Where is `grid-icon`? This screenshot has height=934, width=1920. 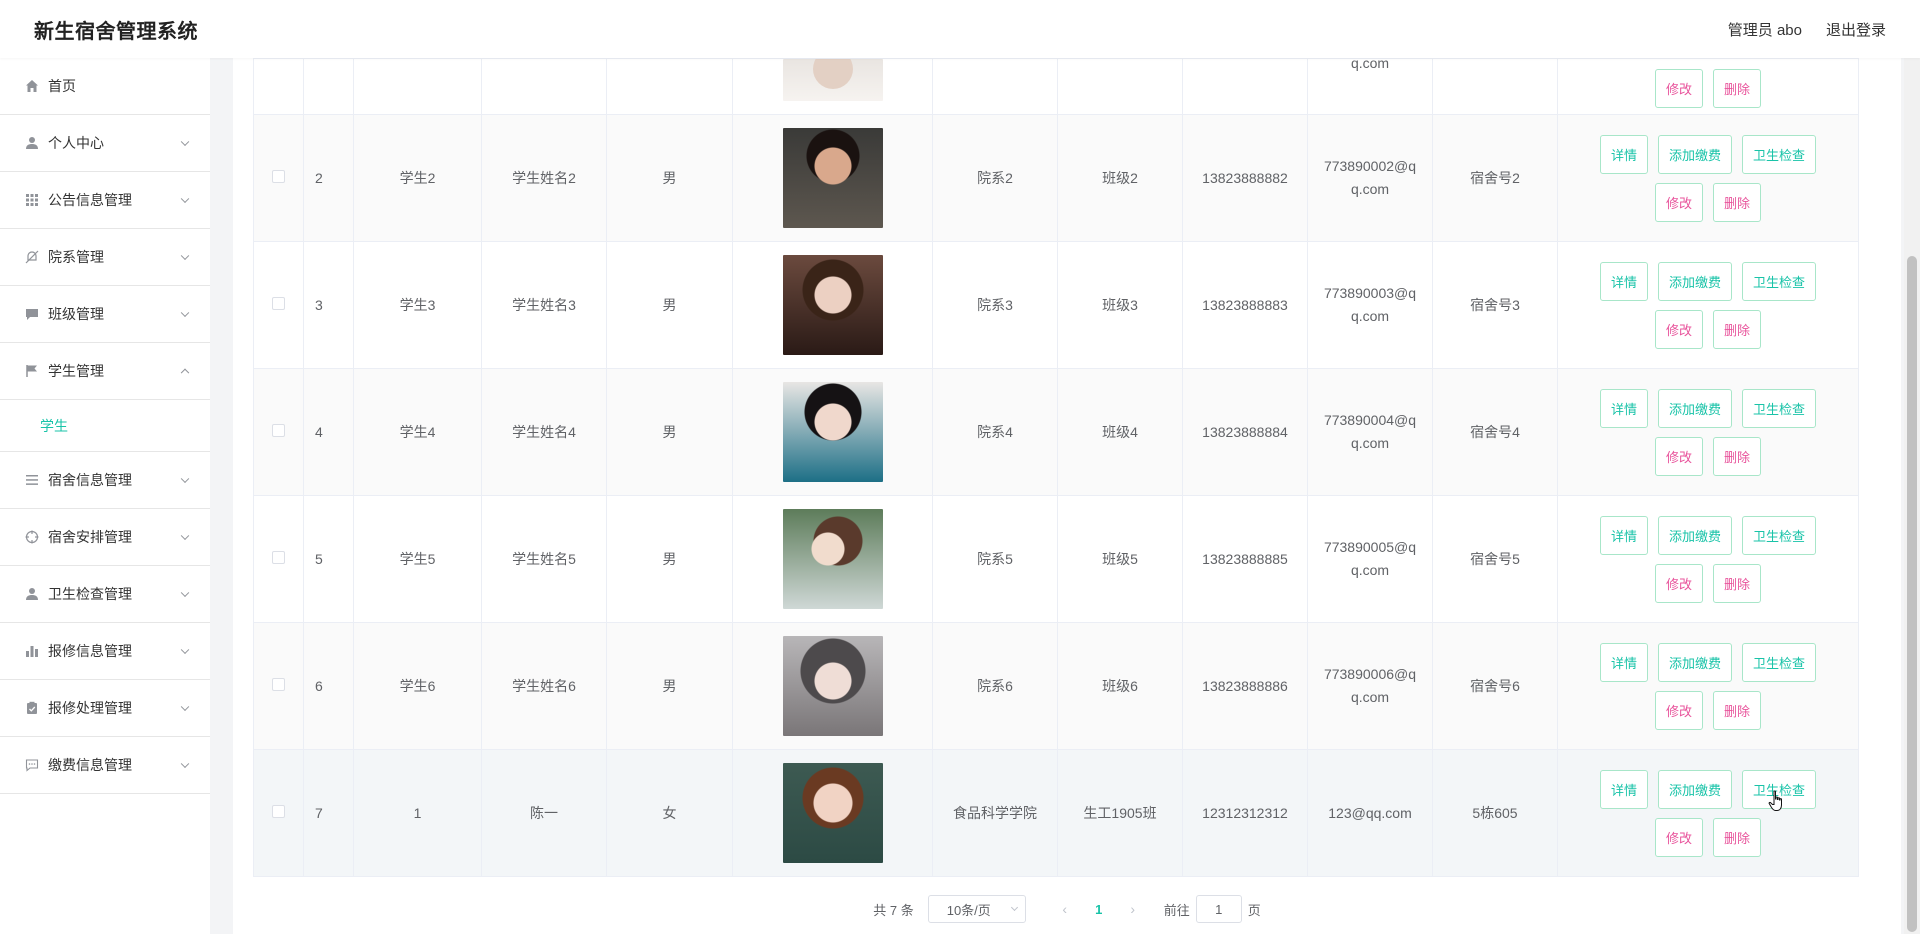
grid-icon is located at coordinates (32, 200).